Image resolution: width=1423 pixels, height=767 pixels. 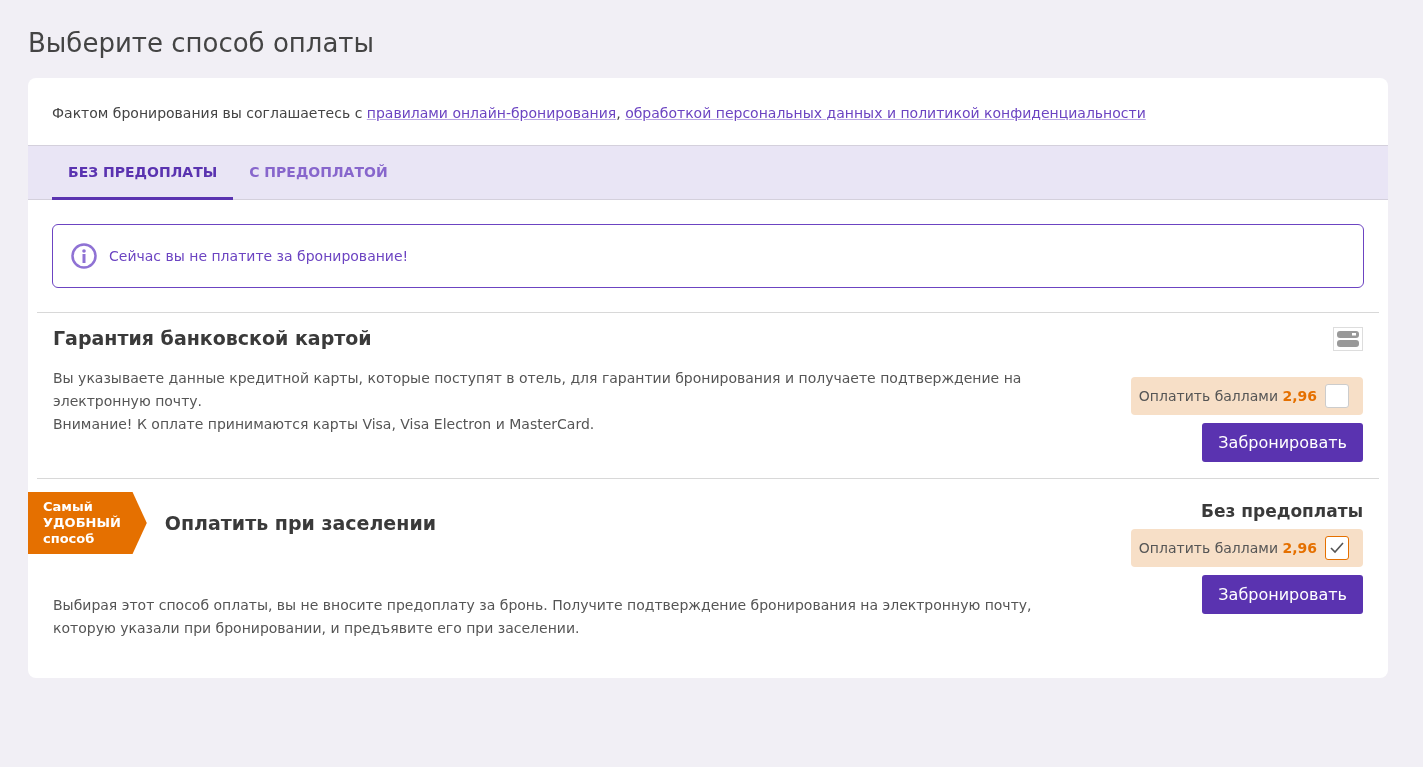 I want to click on recommended-badge: Самый УДОБНЫЙ способ, so click(x=87, y=523).